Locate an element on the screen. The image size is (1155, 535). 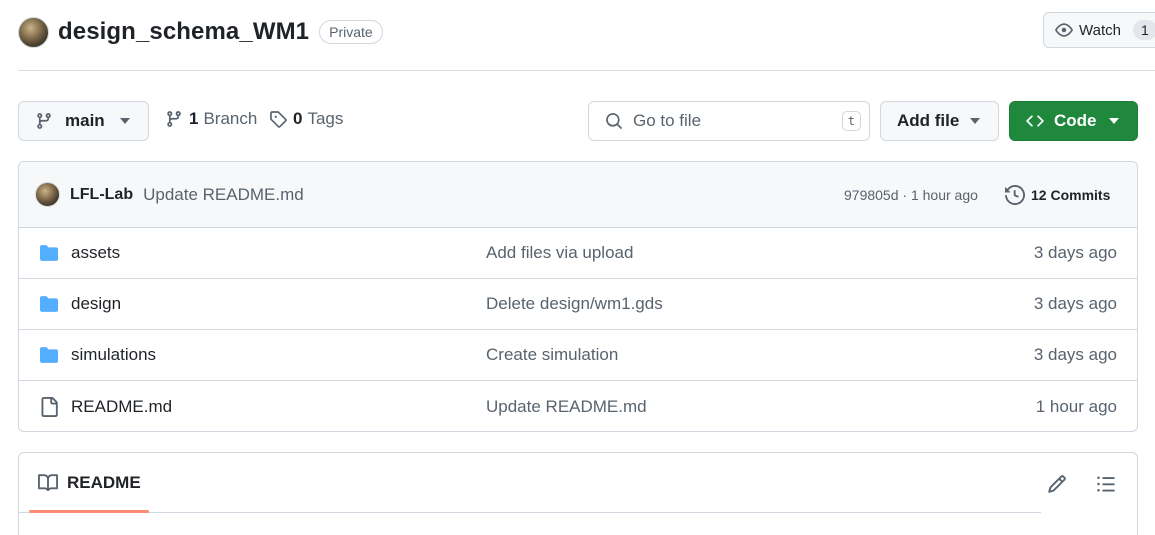
add-file-button: Add file is located at coordinates (939, 121).